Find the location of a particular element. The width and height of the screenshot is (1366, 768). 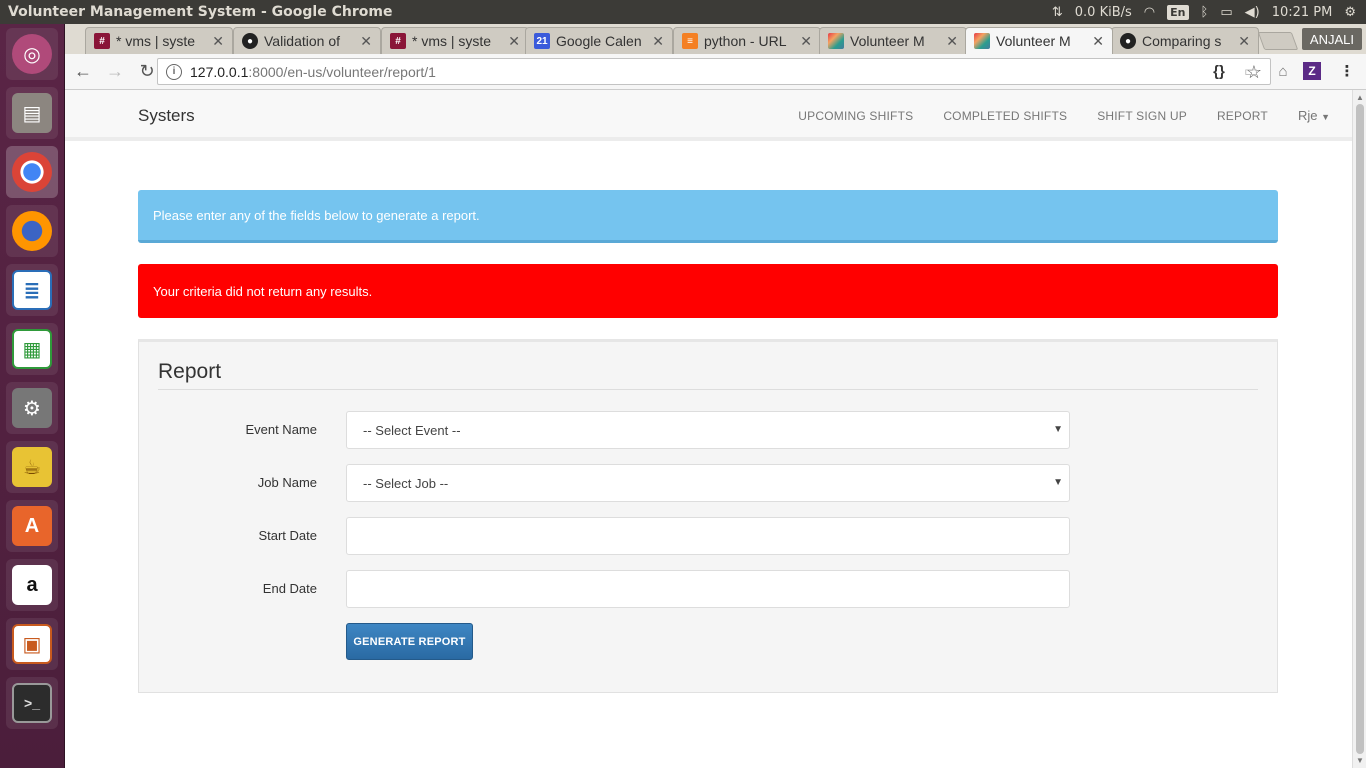

menu-kebab-icon: ⋮ is located at coordinates (1347, 71).